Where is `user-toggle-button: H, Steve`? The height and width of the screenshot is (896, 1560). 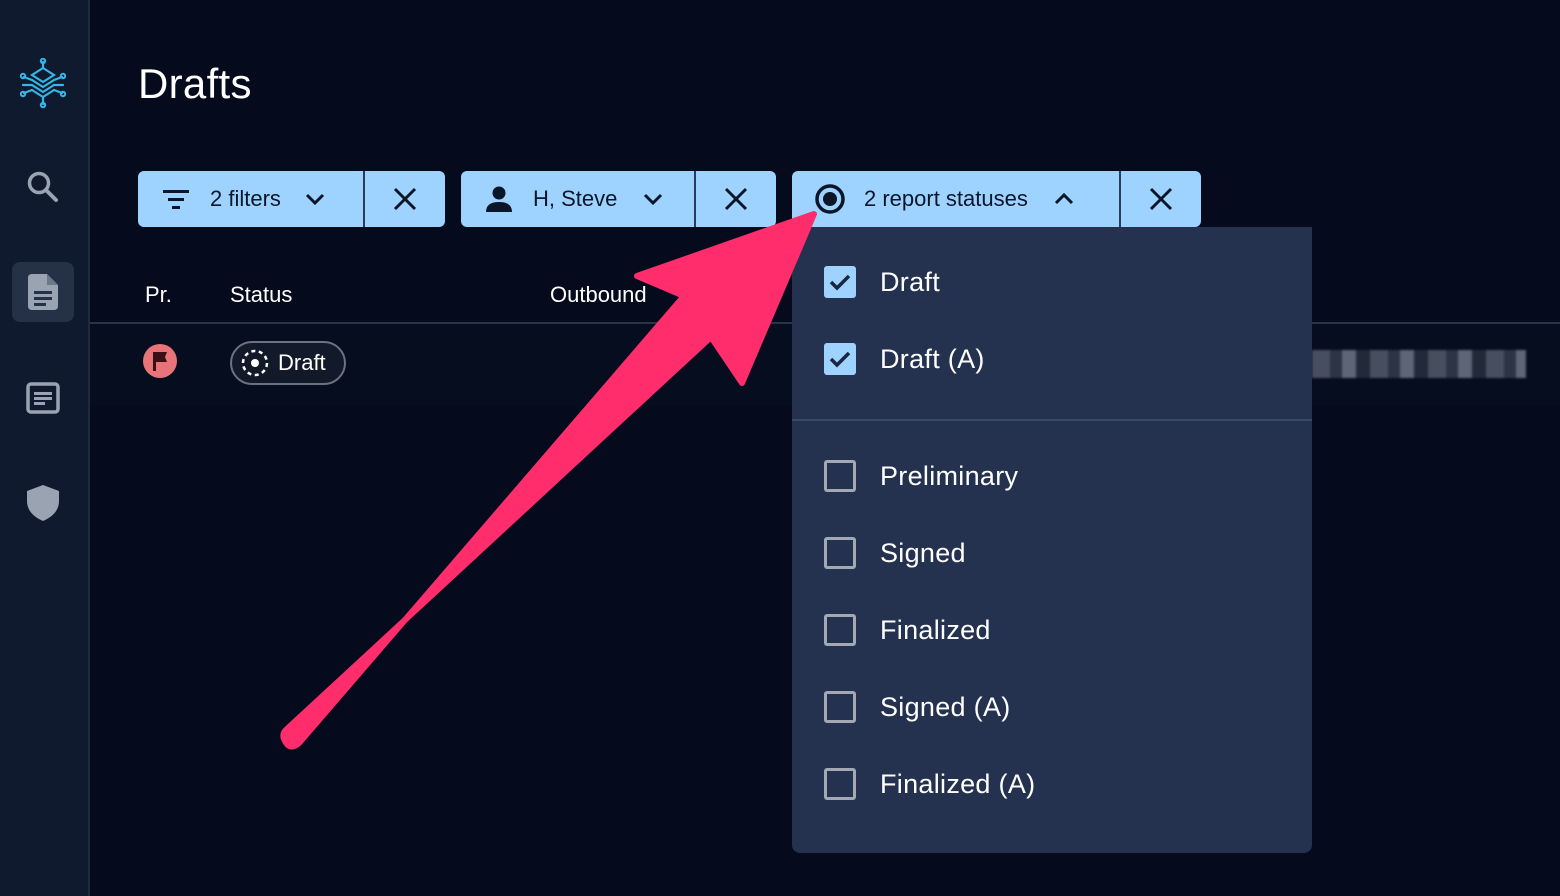
user-toggle-button: H, Steve is located at coordinates (577, 199).